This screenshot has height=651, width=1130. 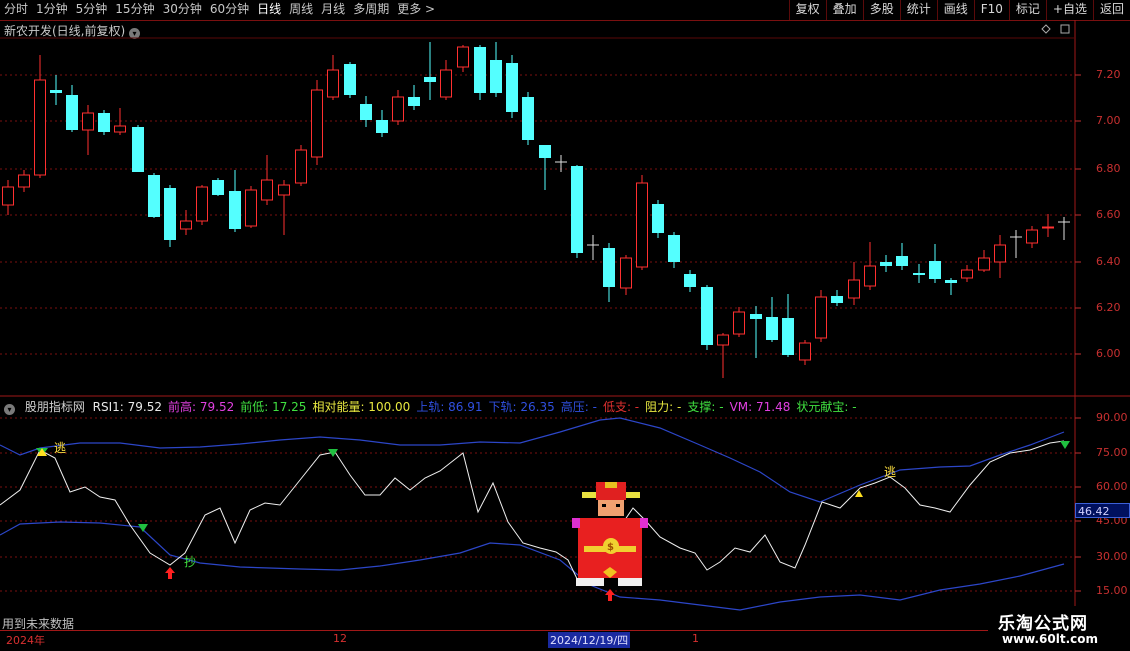 What do you see at coordinates (273, 407) in the screenshot?
I see `indicator-item-2: 前低: 17.25` at bounding box center [273, 407].